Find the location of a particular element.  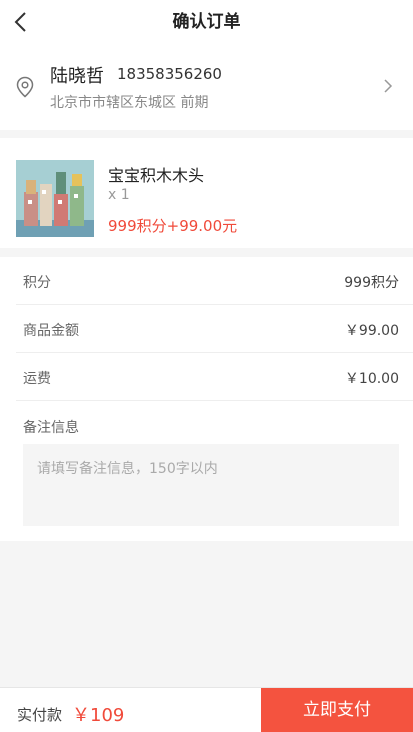

summary-value: ￥99.00 is located at coordinates (371, 331).